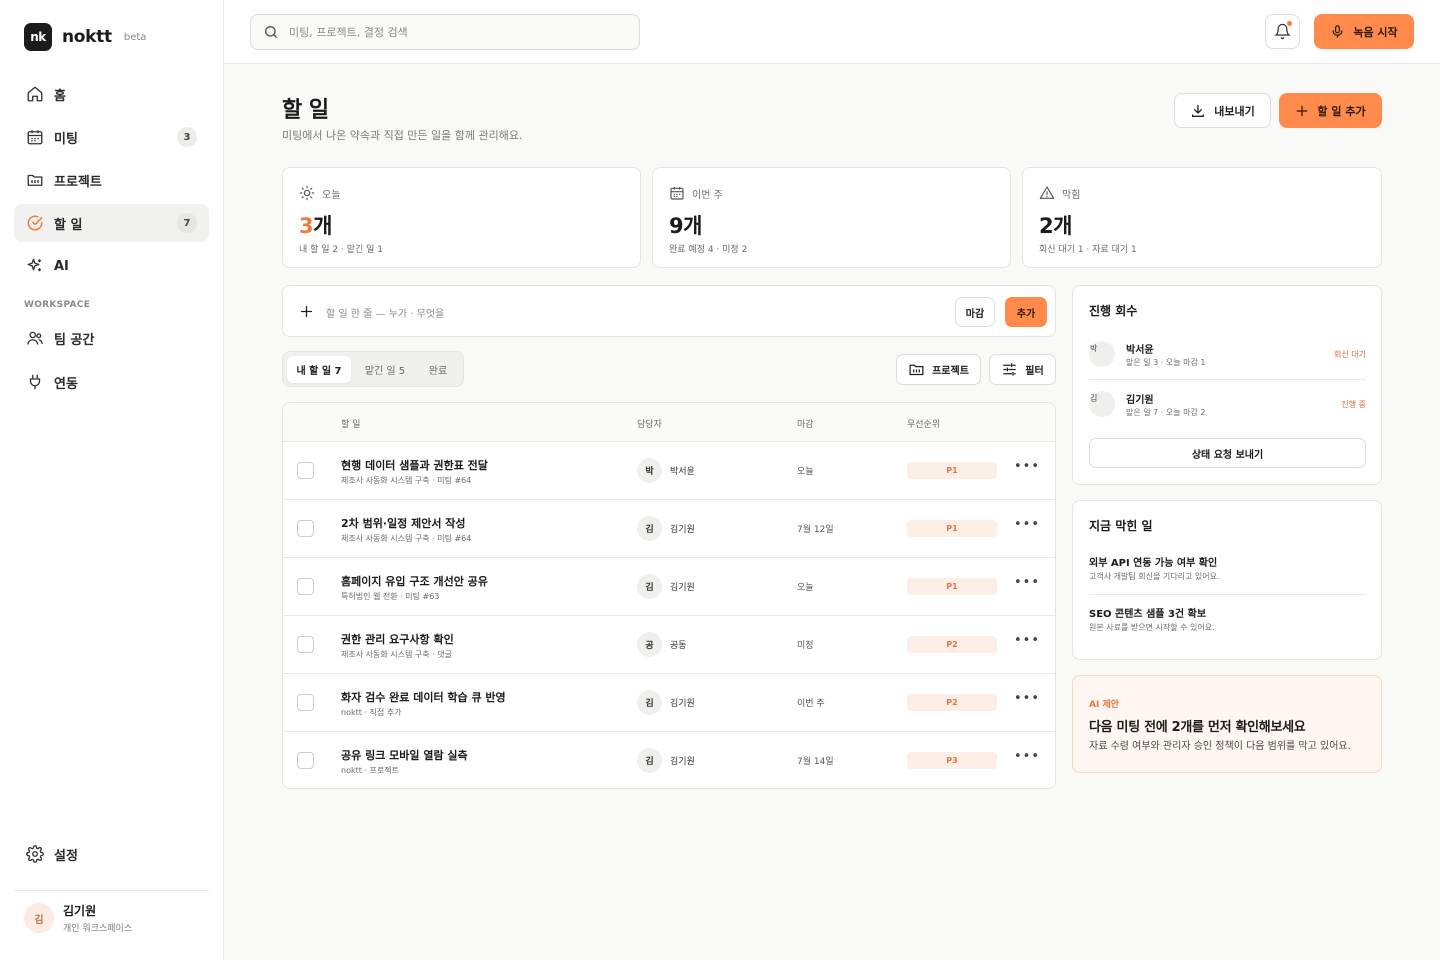 This screenshot has height=960, width=1440. What do you see at coordinates (805, 423) in the screenshot?
I see `column-header-due: 마감` at bounding box center [805, 423].